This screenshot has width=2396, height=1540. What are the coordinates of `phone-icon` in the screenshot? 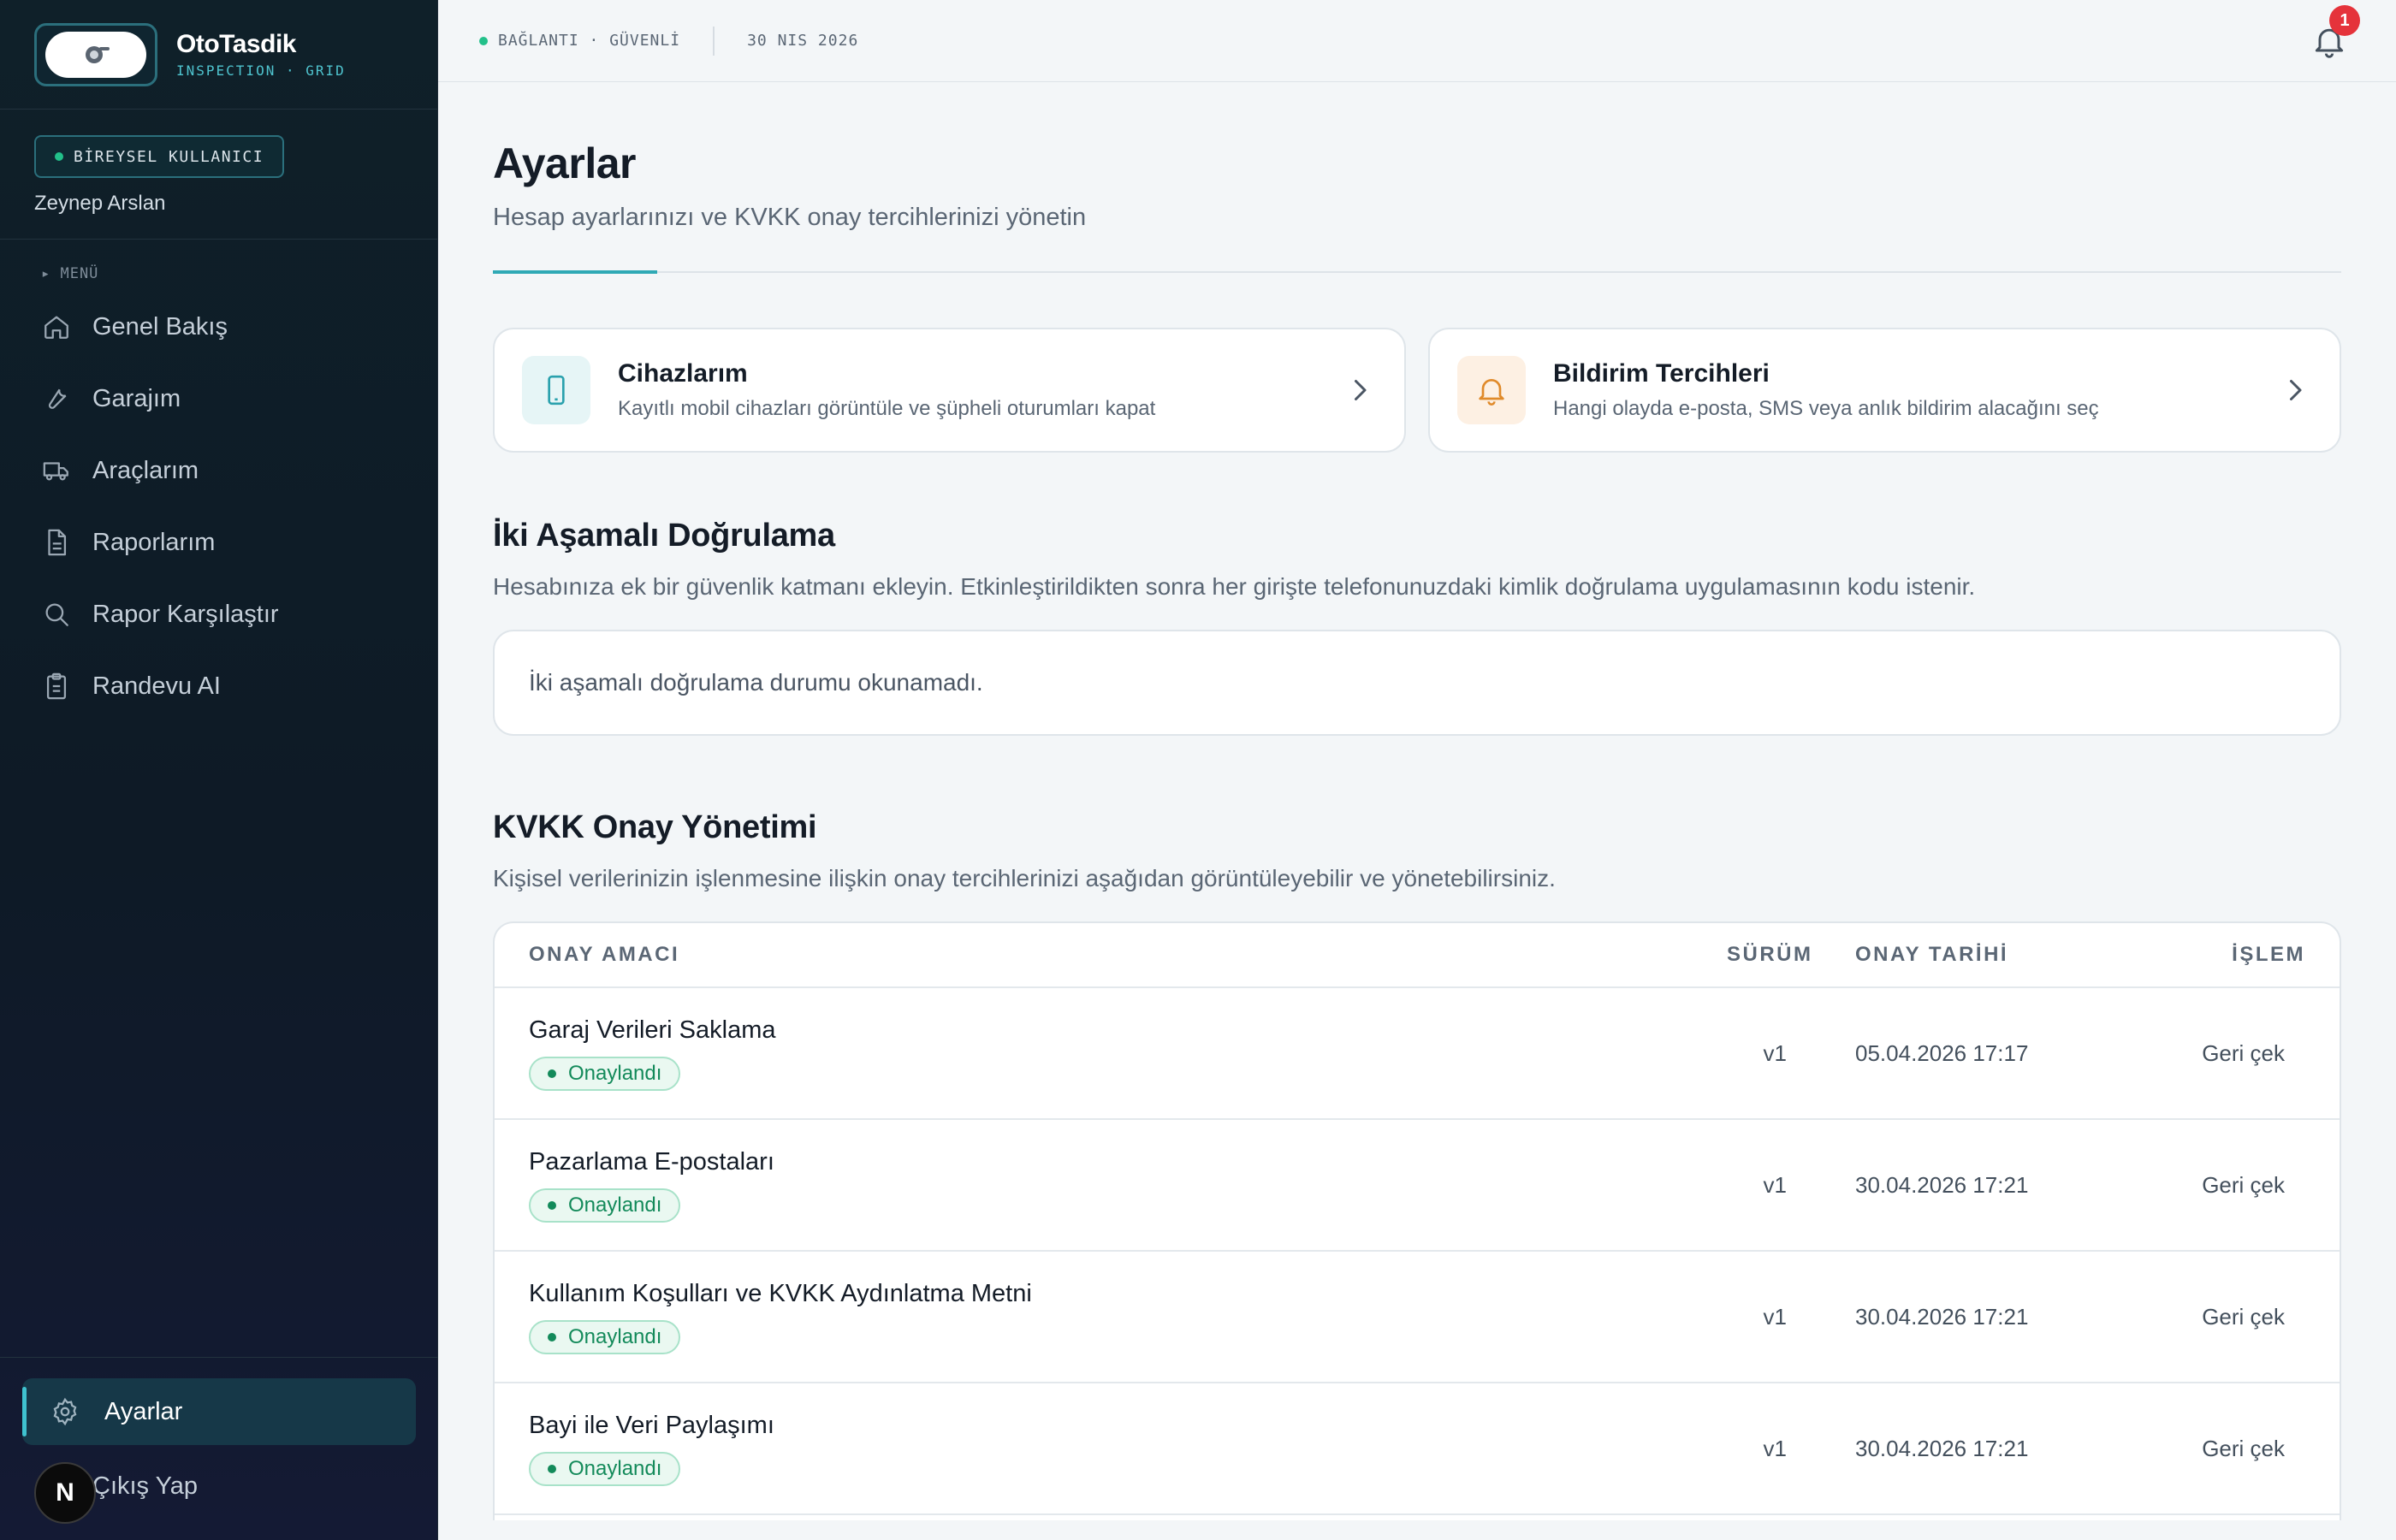 It's located at (556, 390).